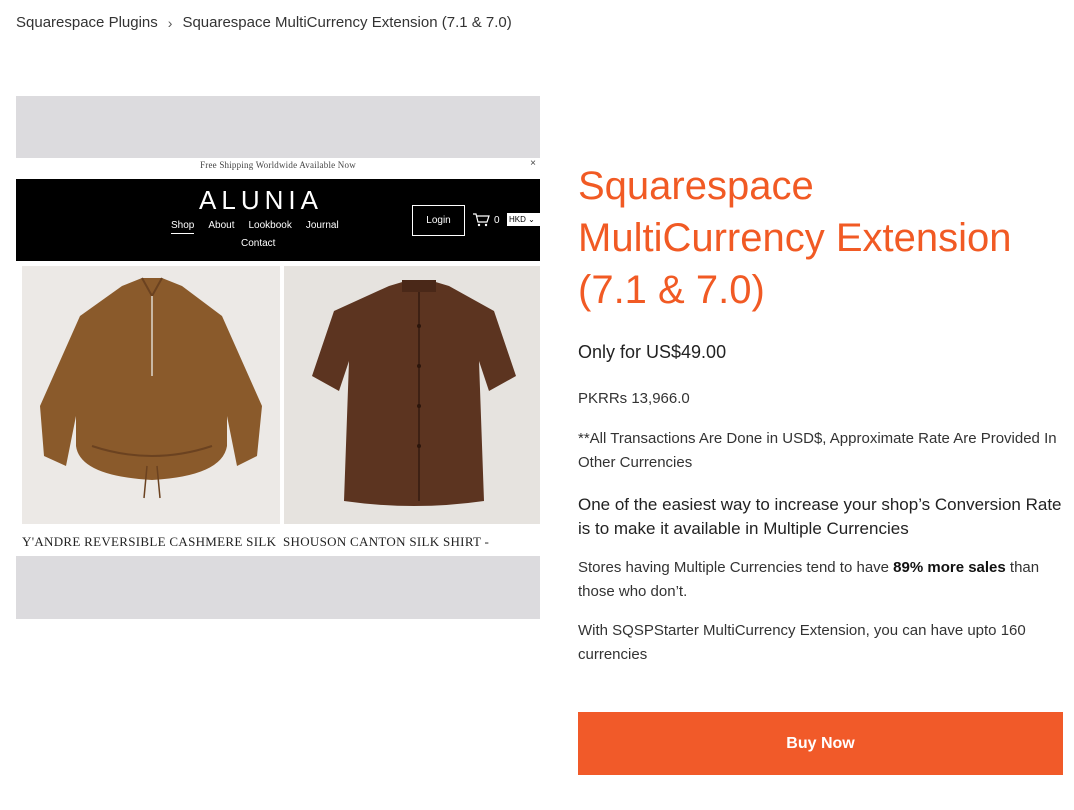 This screenshot has height=810, width=1074. I want to click on product-price: Only for US$49.00, so click(652, 352).